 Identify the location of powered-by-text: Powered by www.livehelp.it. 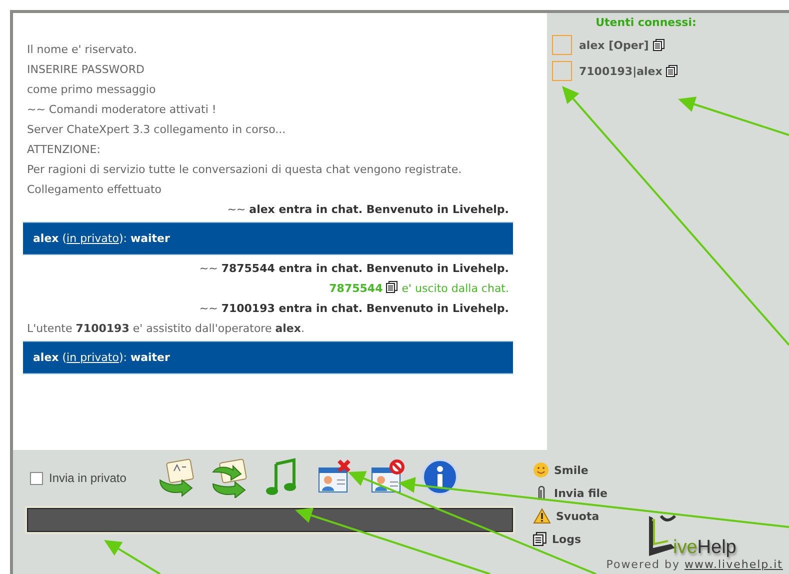
(694, 565).